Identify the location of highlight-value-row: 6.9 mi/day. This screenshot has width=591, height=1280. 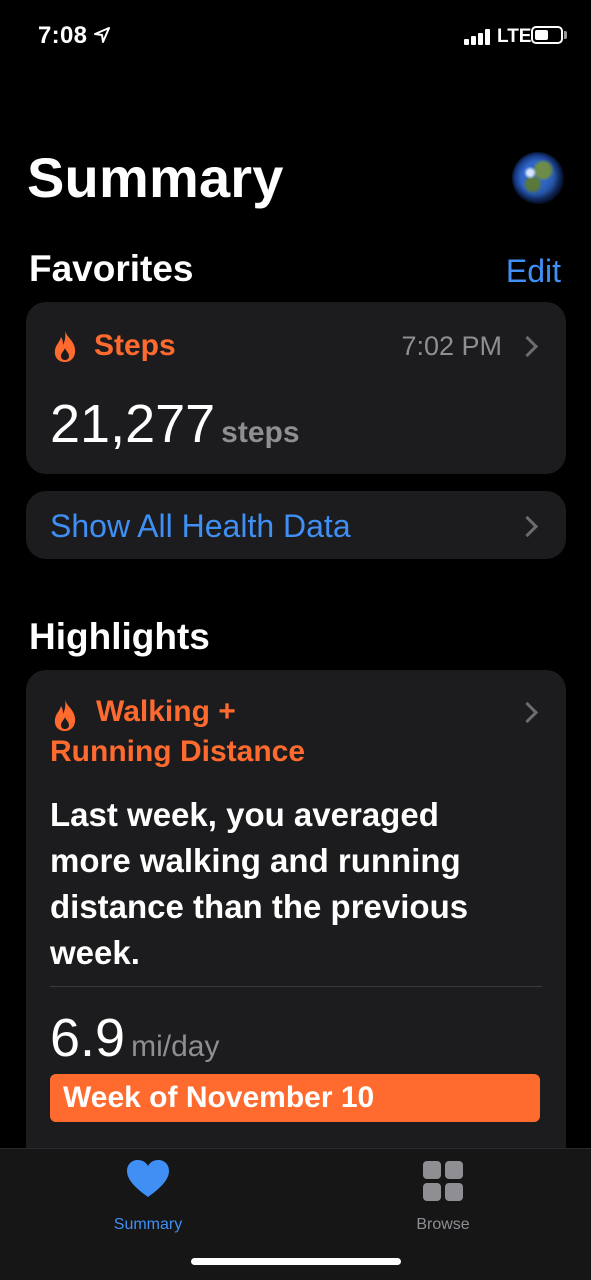
(134, 1038).